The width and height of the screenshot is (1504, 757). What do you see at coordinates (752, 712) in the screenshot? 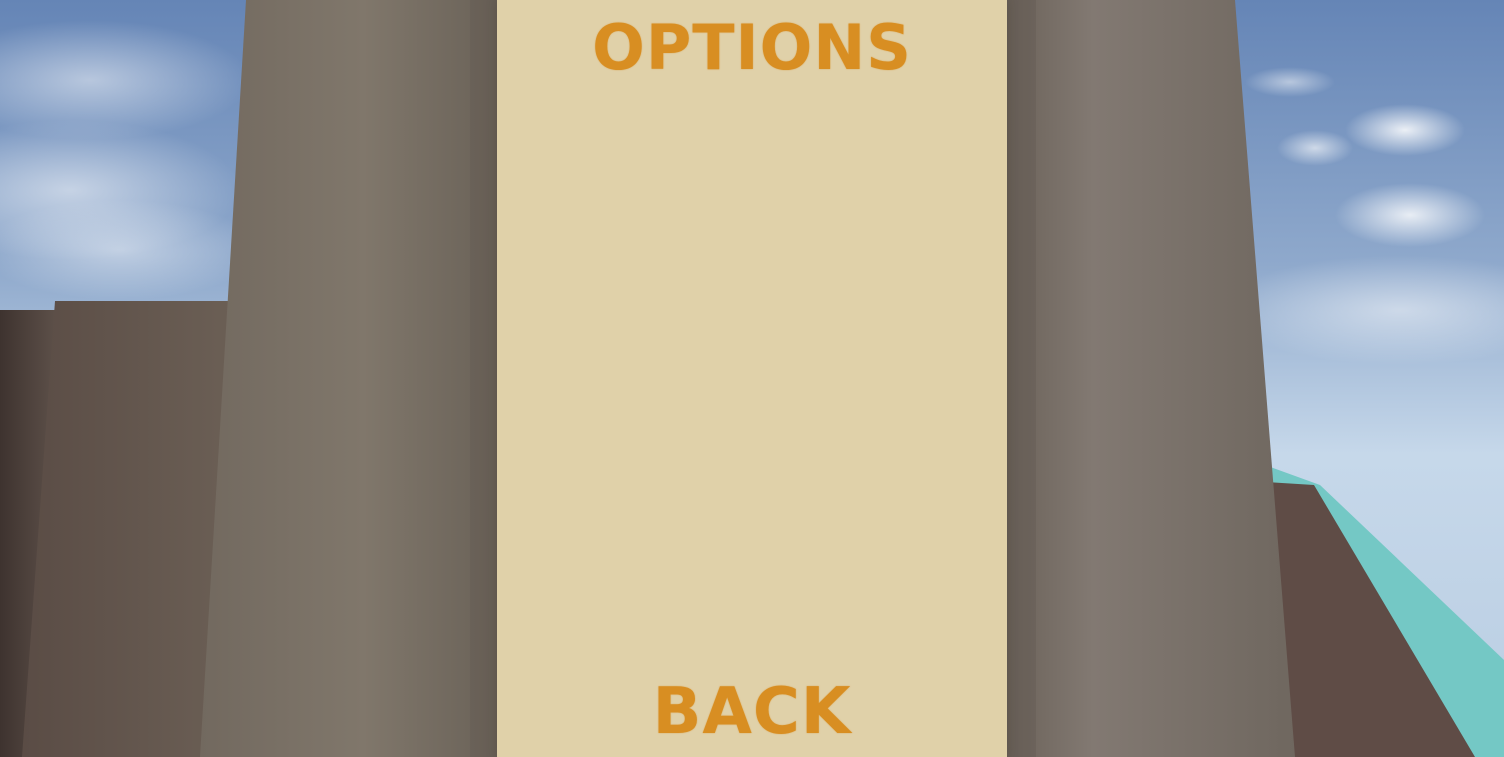
I see `back-button: BACK` at bounding box center [752, 712].